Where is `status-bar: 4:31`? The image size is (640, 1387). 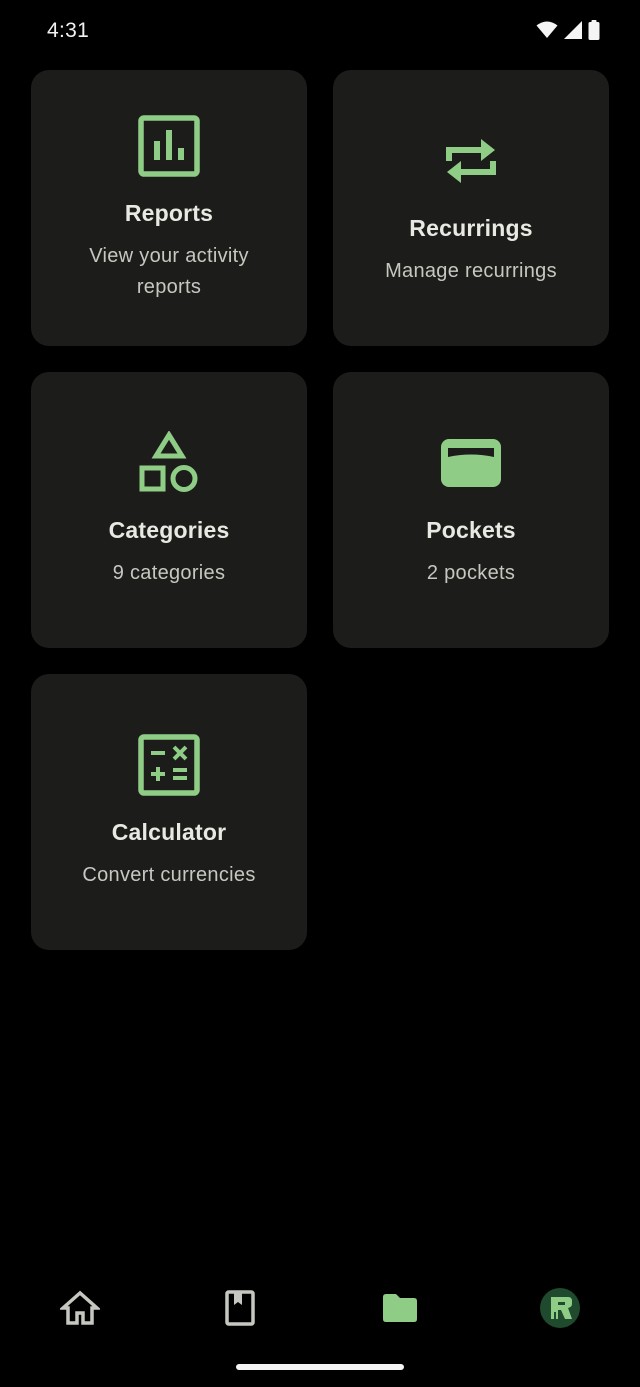
status-bar: 4:31 is located at coordinates (320, 32).